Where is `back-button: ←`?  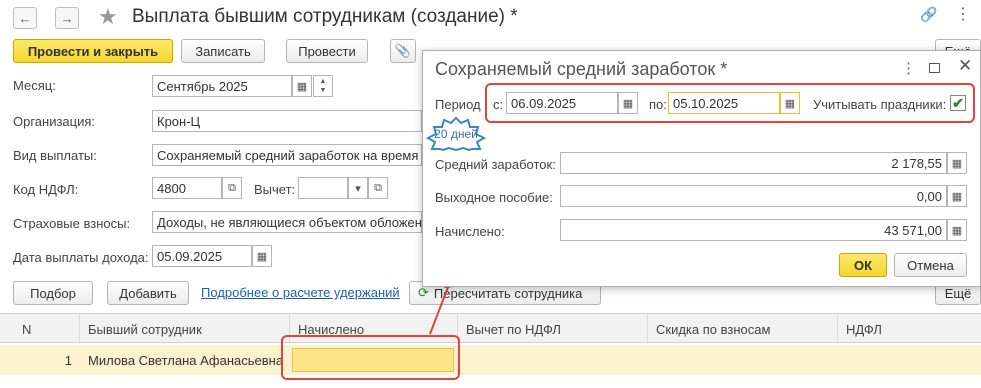
back-button: ← is located at coordinates (25, 18).